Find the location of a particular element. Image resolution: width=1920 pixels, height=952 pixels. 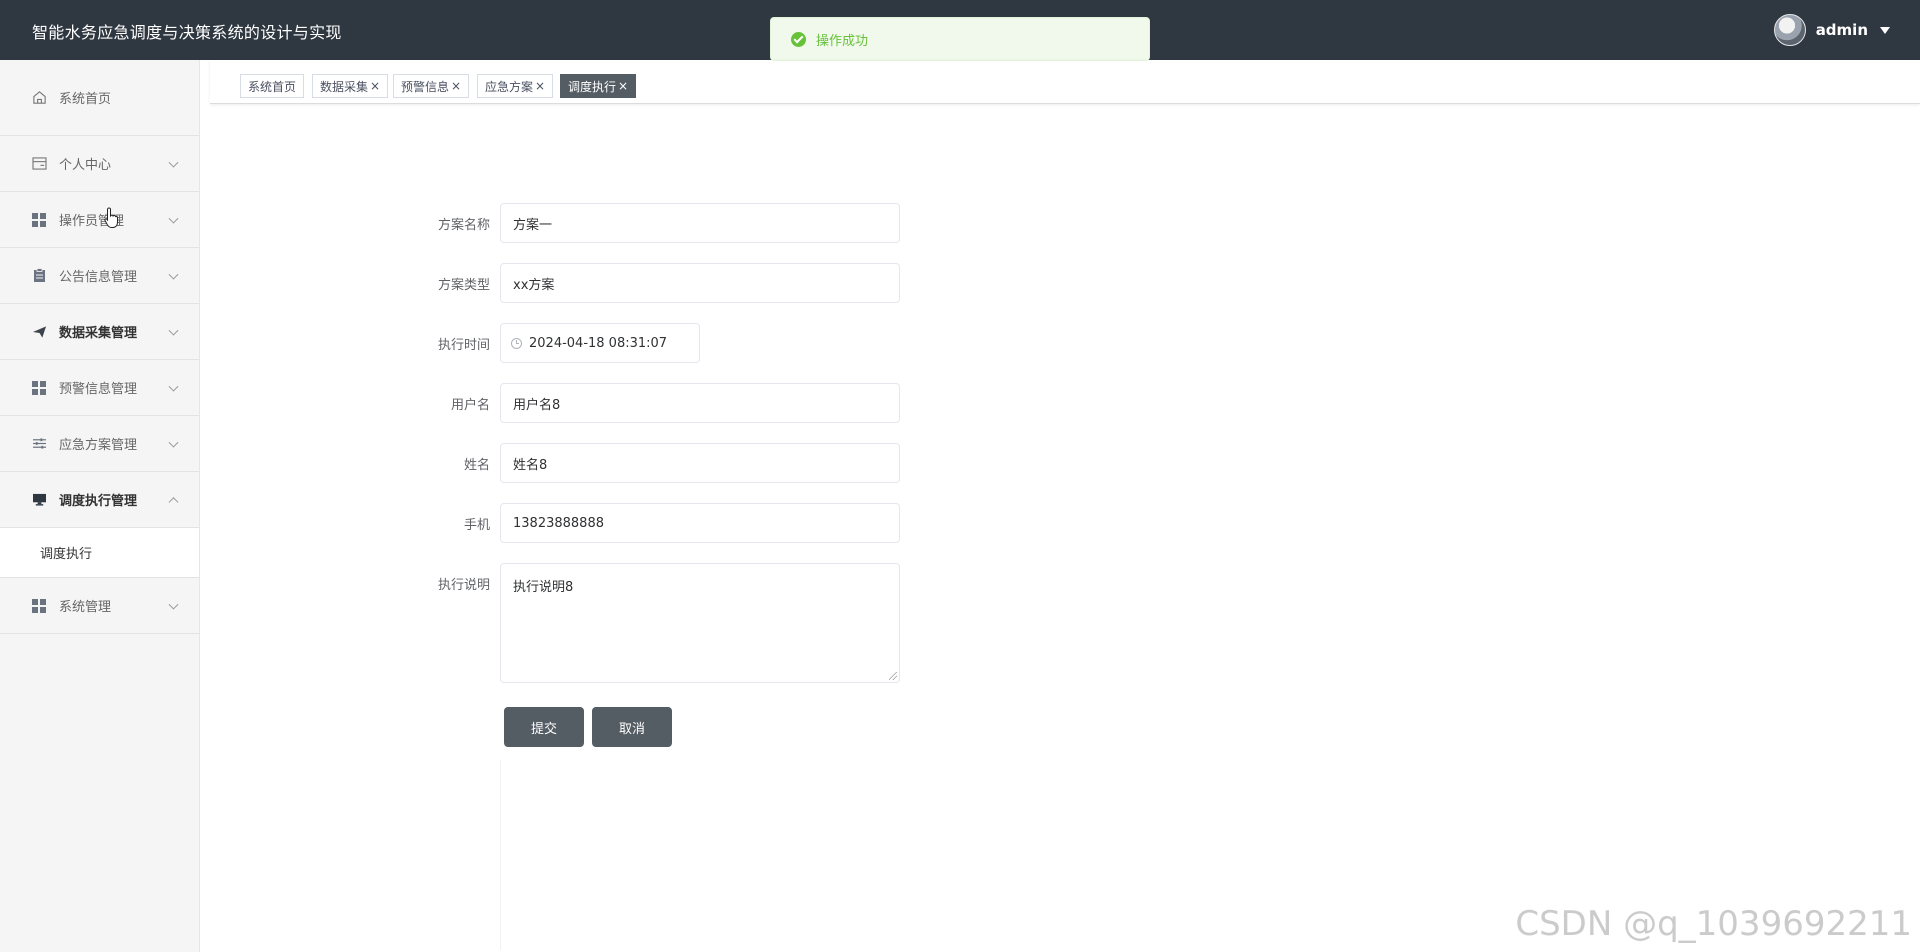

plan-name-label: 方案名称 is located at coordinates (463, 225).